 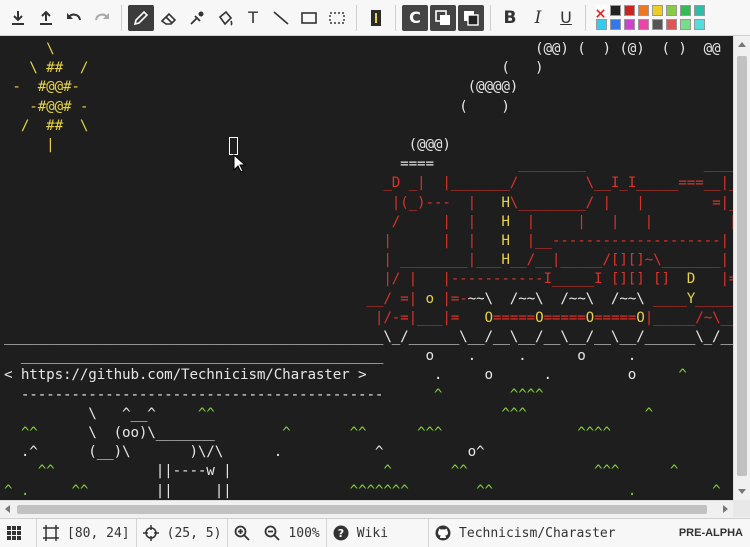 I want to click on grid-toggle-button, so click(x=18, y=533).